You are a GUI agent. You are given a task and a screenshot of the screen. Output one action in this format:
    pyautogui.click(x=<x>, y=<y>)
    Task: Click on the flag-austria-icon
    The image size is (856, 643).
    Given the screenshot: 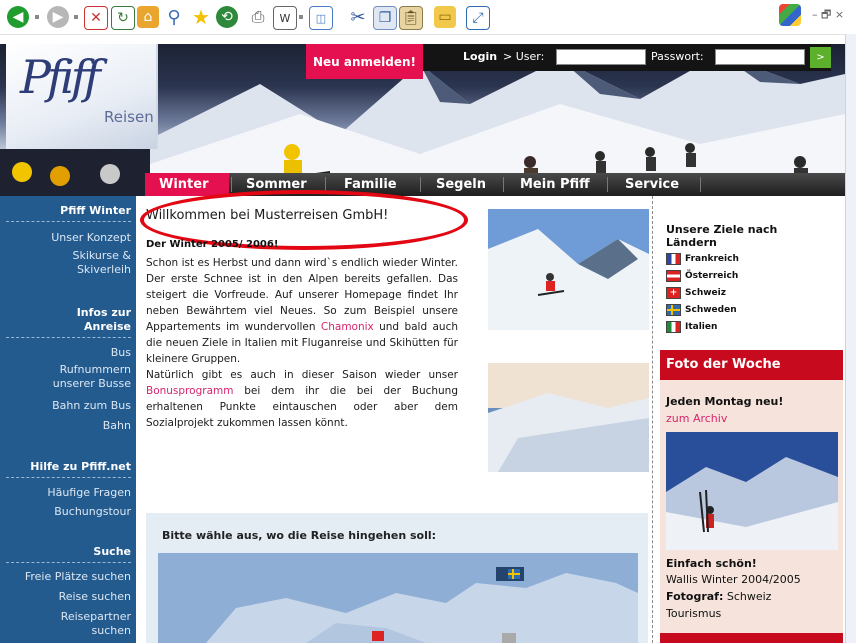 What is the action you would take?
    pyautogui.click(x=673, y=276)
    